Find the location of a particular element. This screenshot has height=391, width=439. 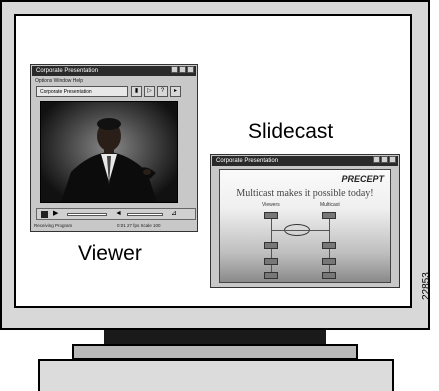

status-right-text: 0:01 27 fps Scale 100 is located at coordinates (139, 225).